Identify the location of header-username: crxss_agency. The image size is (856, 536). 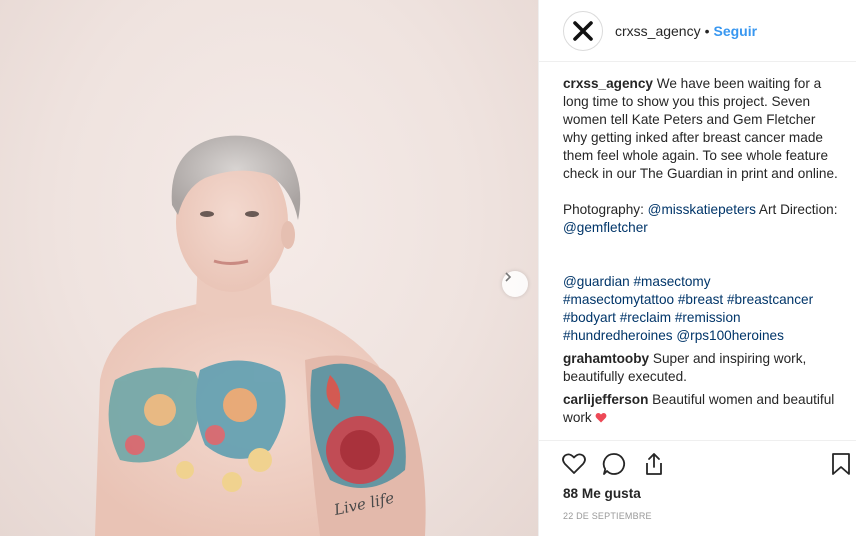
(658, 31).